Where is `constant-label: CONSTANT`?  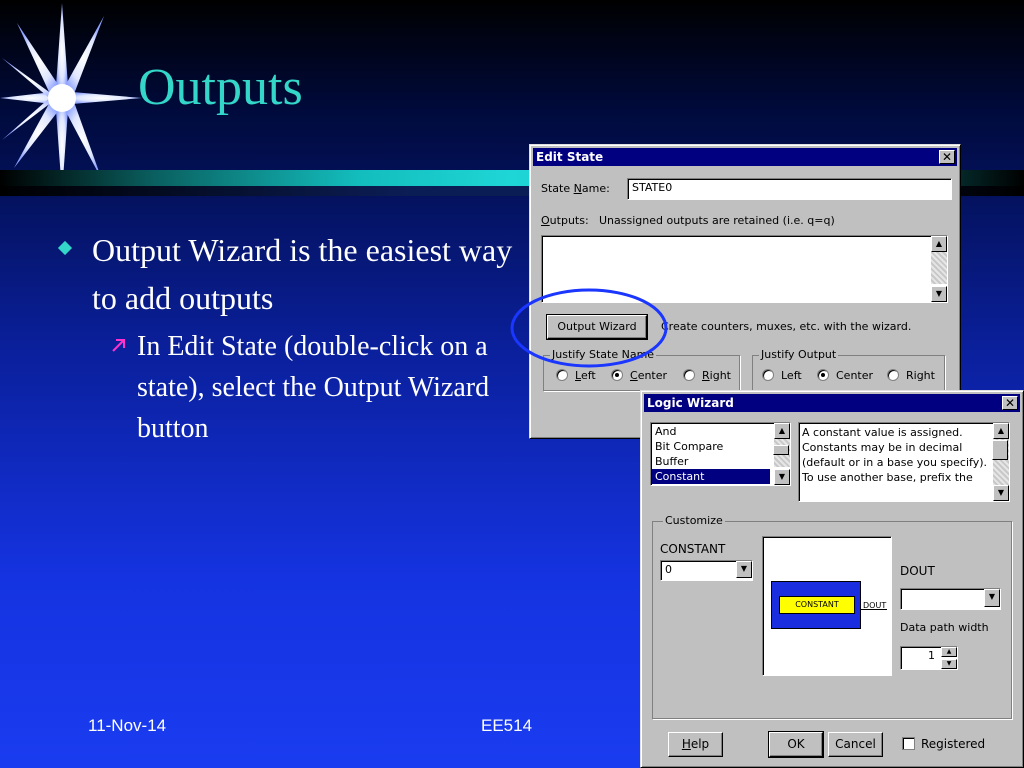 constant-label: CONSTANT is located at coordinates (693, 549).